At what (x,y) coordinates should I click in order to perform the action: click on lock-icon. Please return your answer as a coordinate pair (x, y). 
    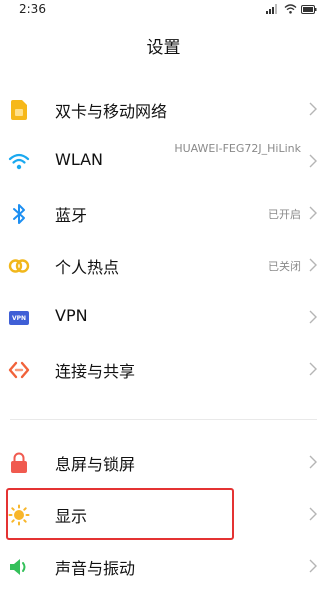
    Looking at the image, I should click on (19, 463).